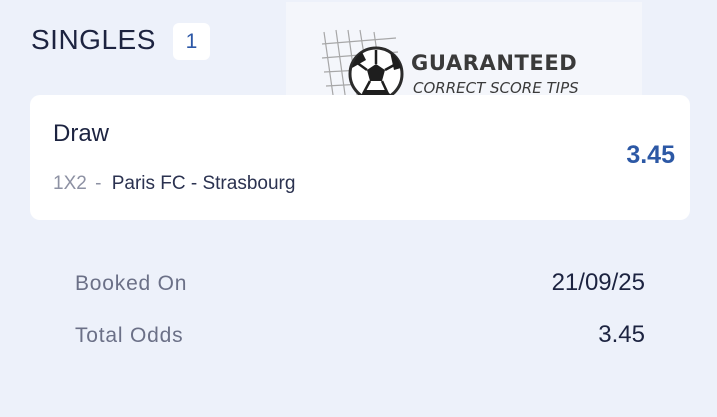 The image size is (717, 417). What do you see at coordinates (191, 41) in the screenshot?
I see `selection-count-badge: 1` at bounding box center [191, 41].